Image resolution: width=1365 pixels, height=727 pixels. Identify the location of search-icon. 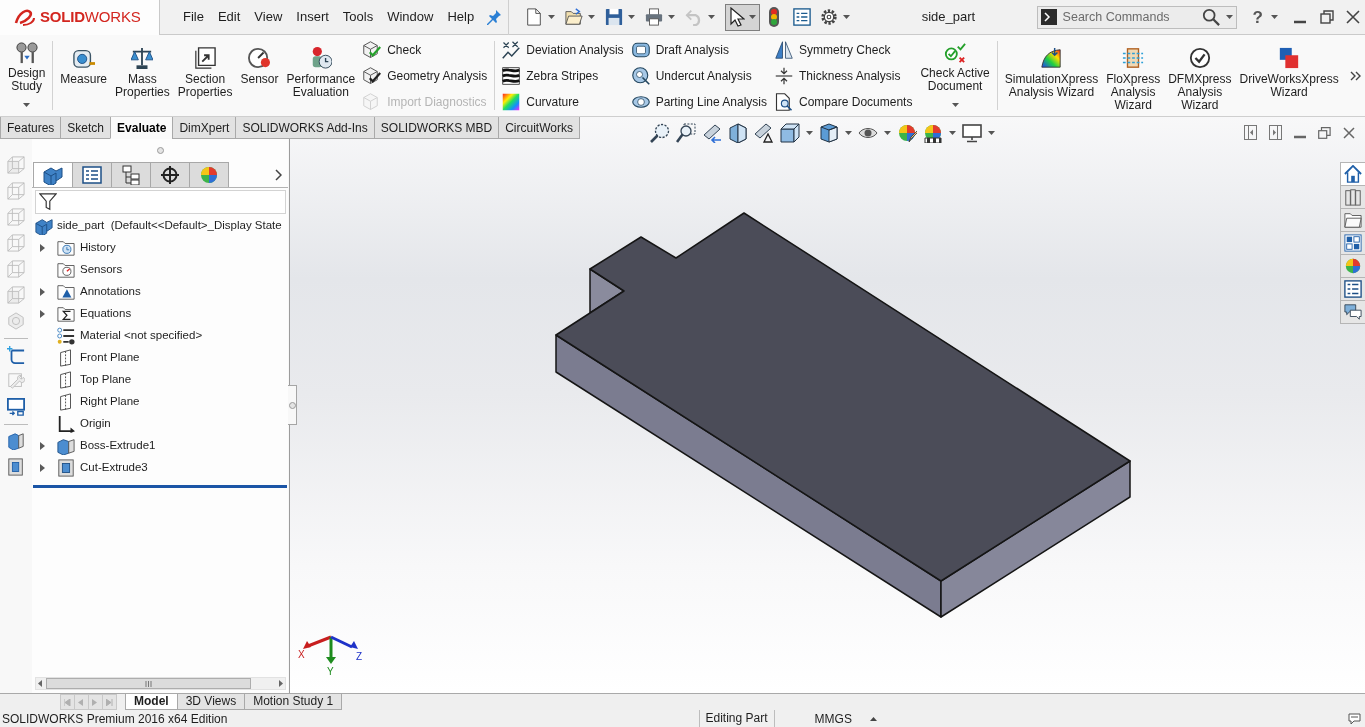
(1210, 17).